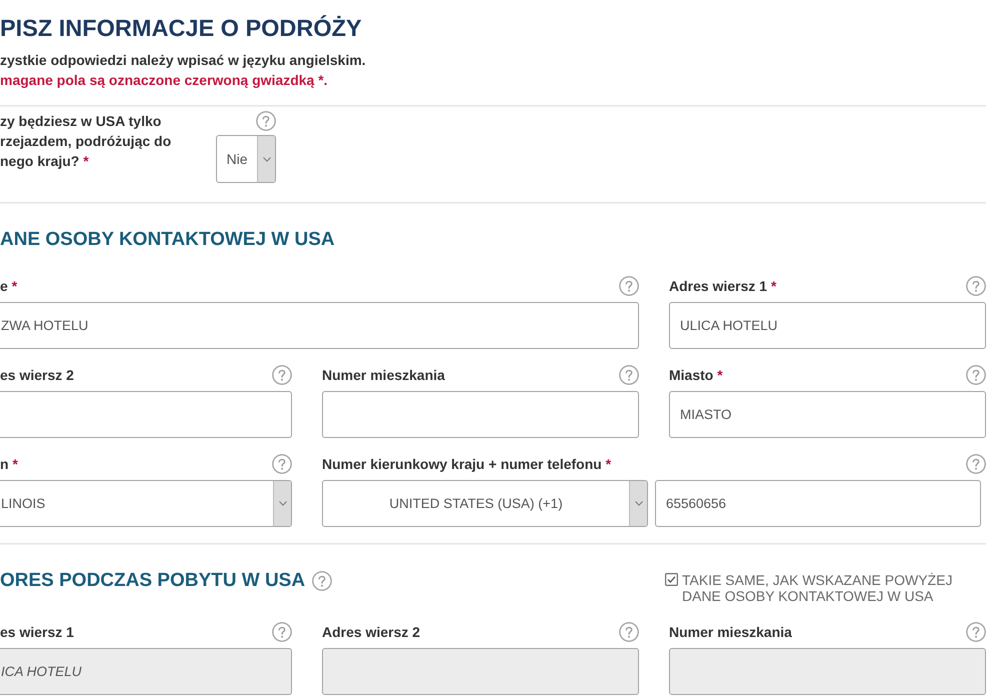 This screenshot has height=700, width=1000. Describe the element at coordinates (467, 464) in the screenshot. I see `field-label: Numer kierunkowy kraju + numer telefonu *` at that location.